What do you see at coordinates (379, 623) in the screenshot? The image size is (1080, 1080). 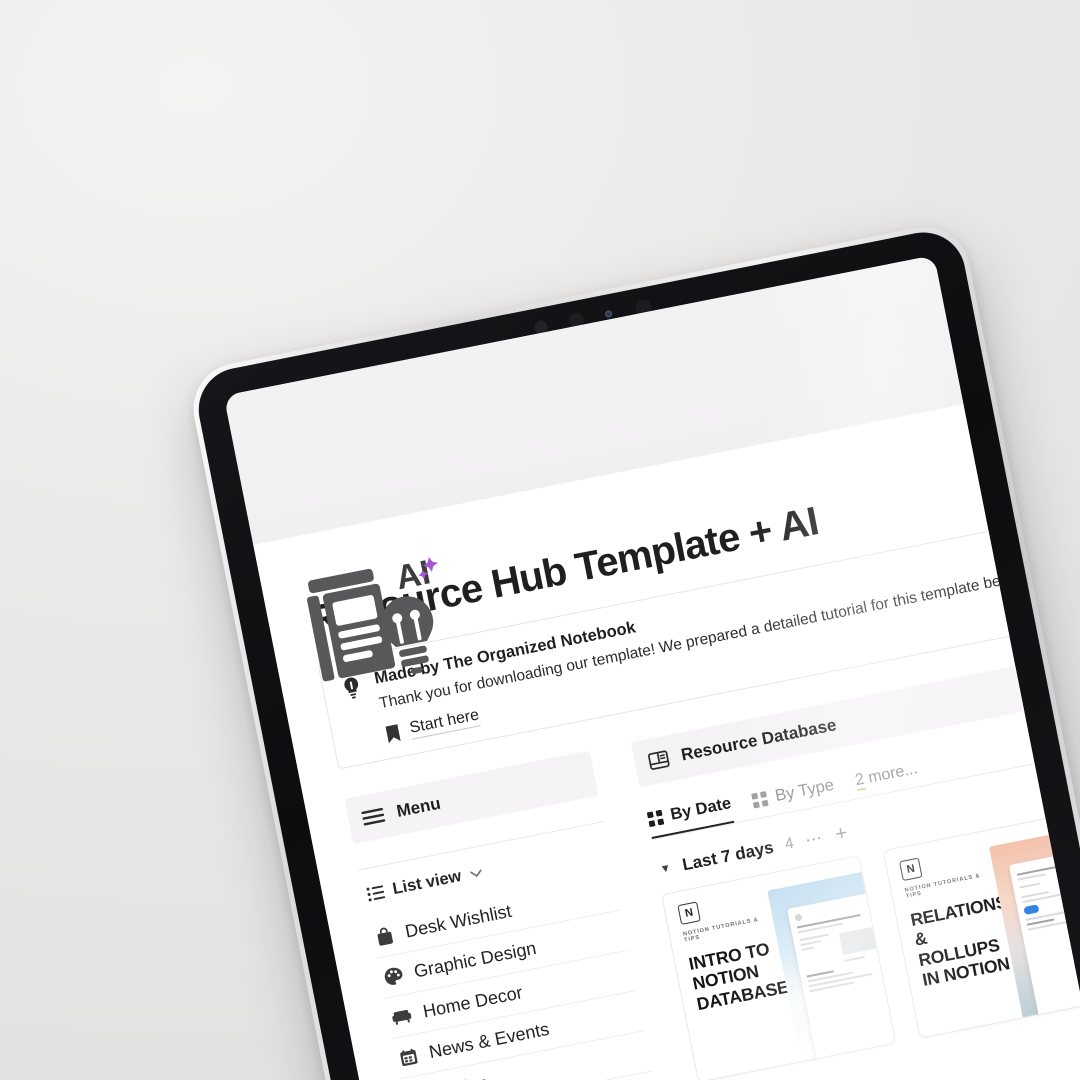 I see `page-icon: AI` at bounding box center [379, 623].